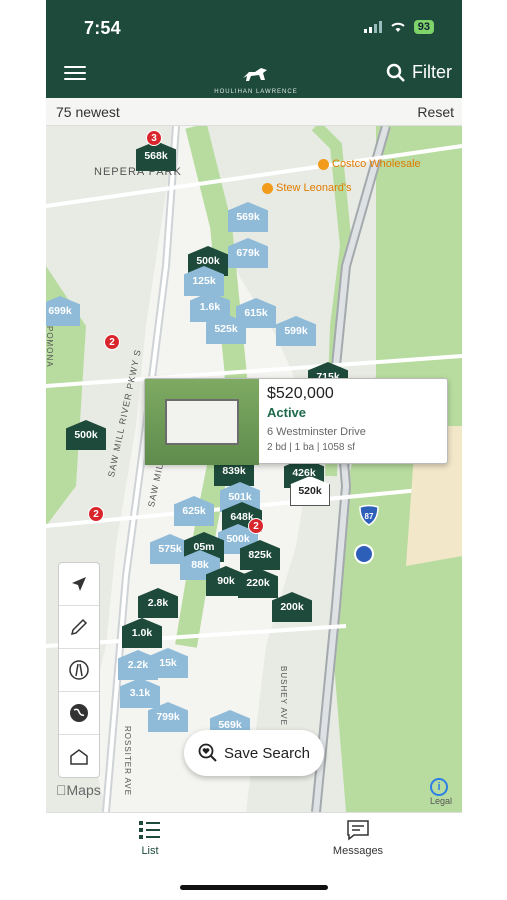 The image size is (507, 900). I want to click on svg-text: 87, so click(369, 516).